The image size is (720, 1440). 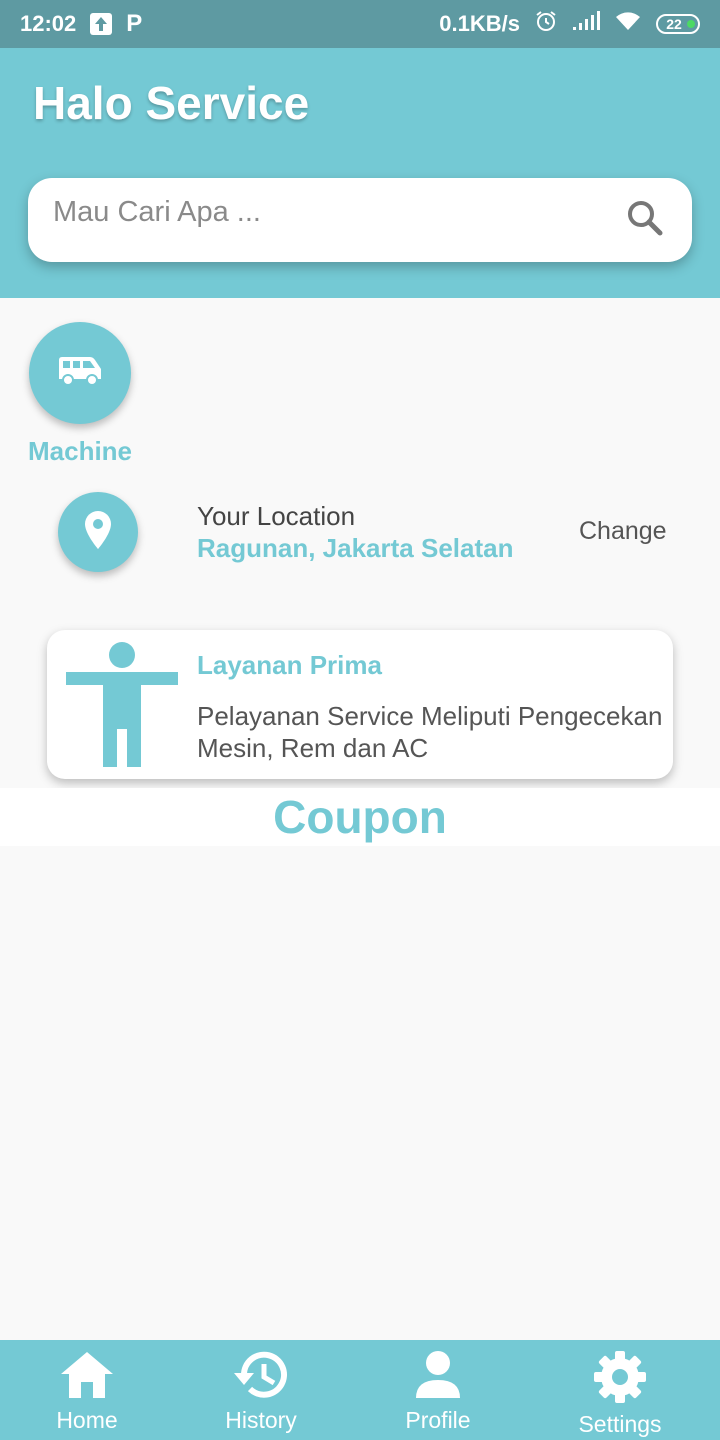 I want to click on battery-level: 22, so click(x=674, y=24).